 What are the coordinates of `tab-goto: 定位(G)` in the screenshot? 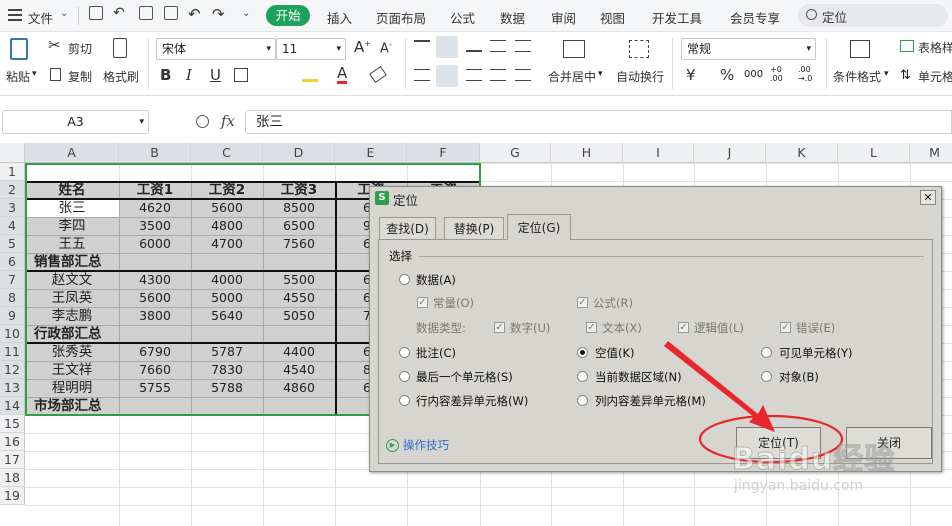 It's located at (539, 227).